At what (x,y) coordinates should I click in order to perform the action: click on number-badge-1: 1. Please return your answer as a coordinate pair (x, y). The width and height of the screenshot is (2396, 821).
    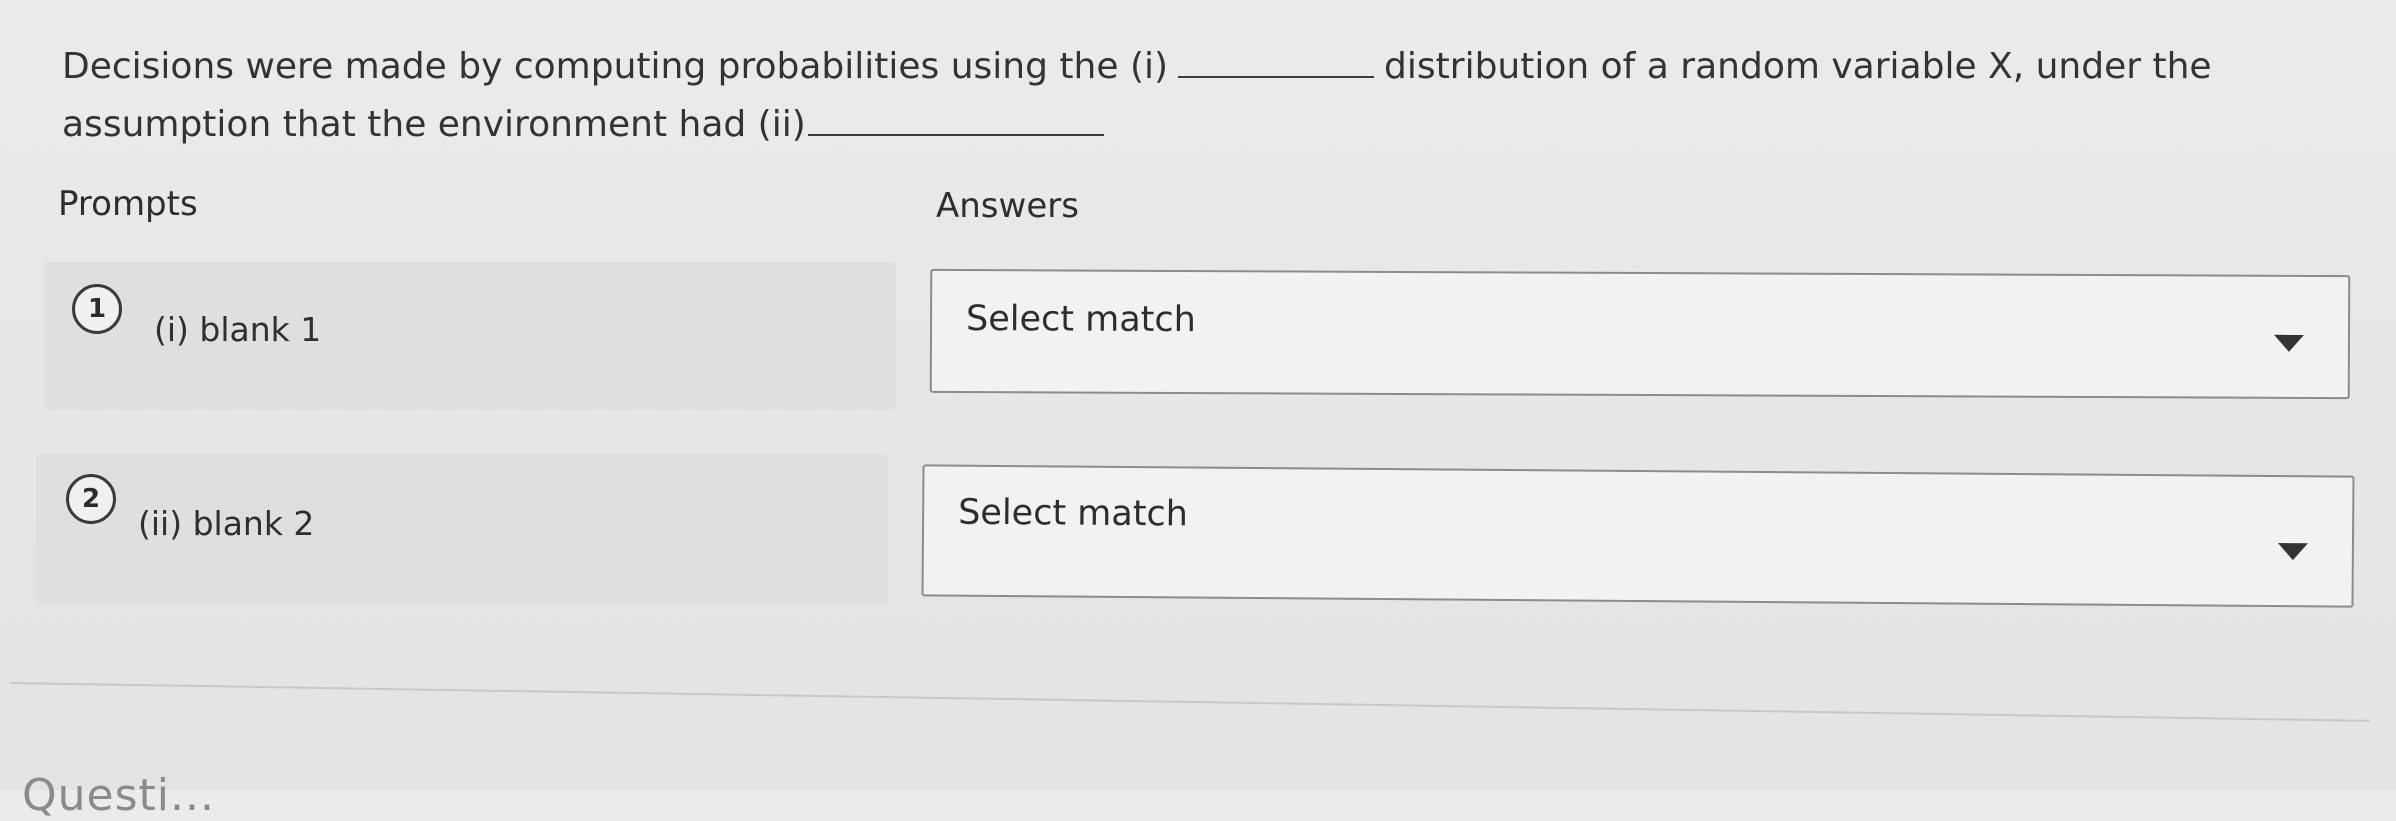
    Looking at the image, I should click on (97, 309).